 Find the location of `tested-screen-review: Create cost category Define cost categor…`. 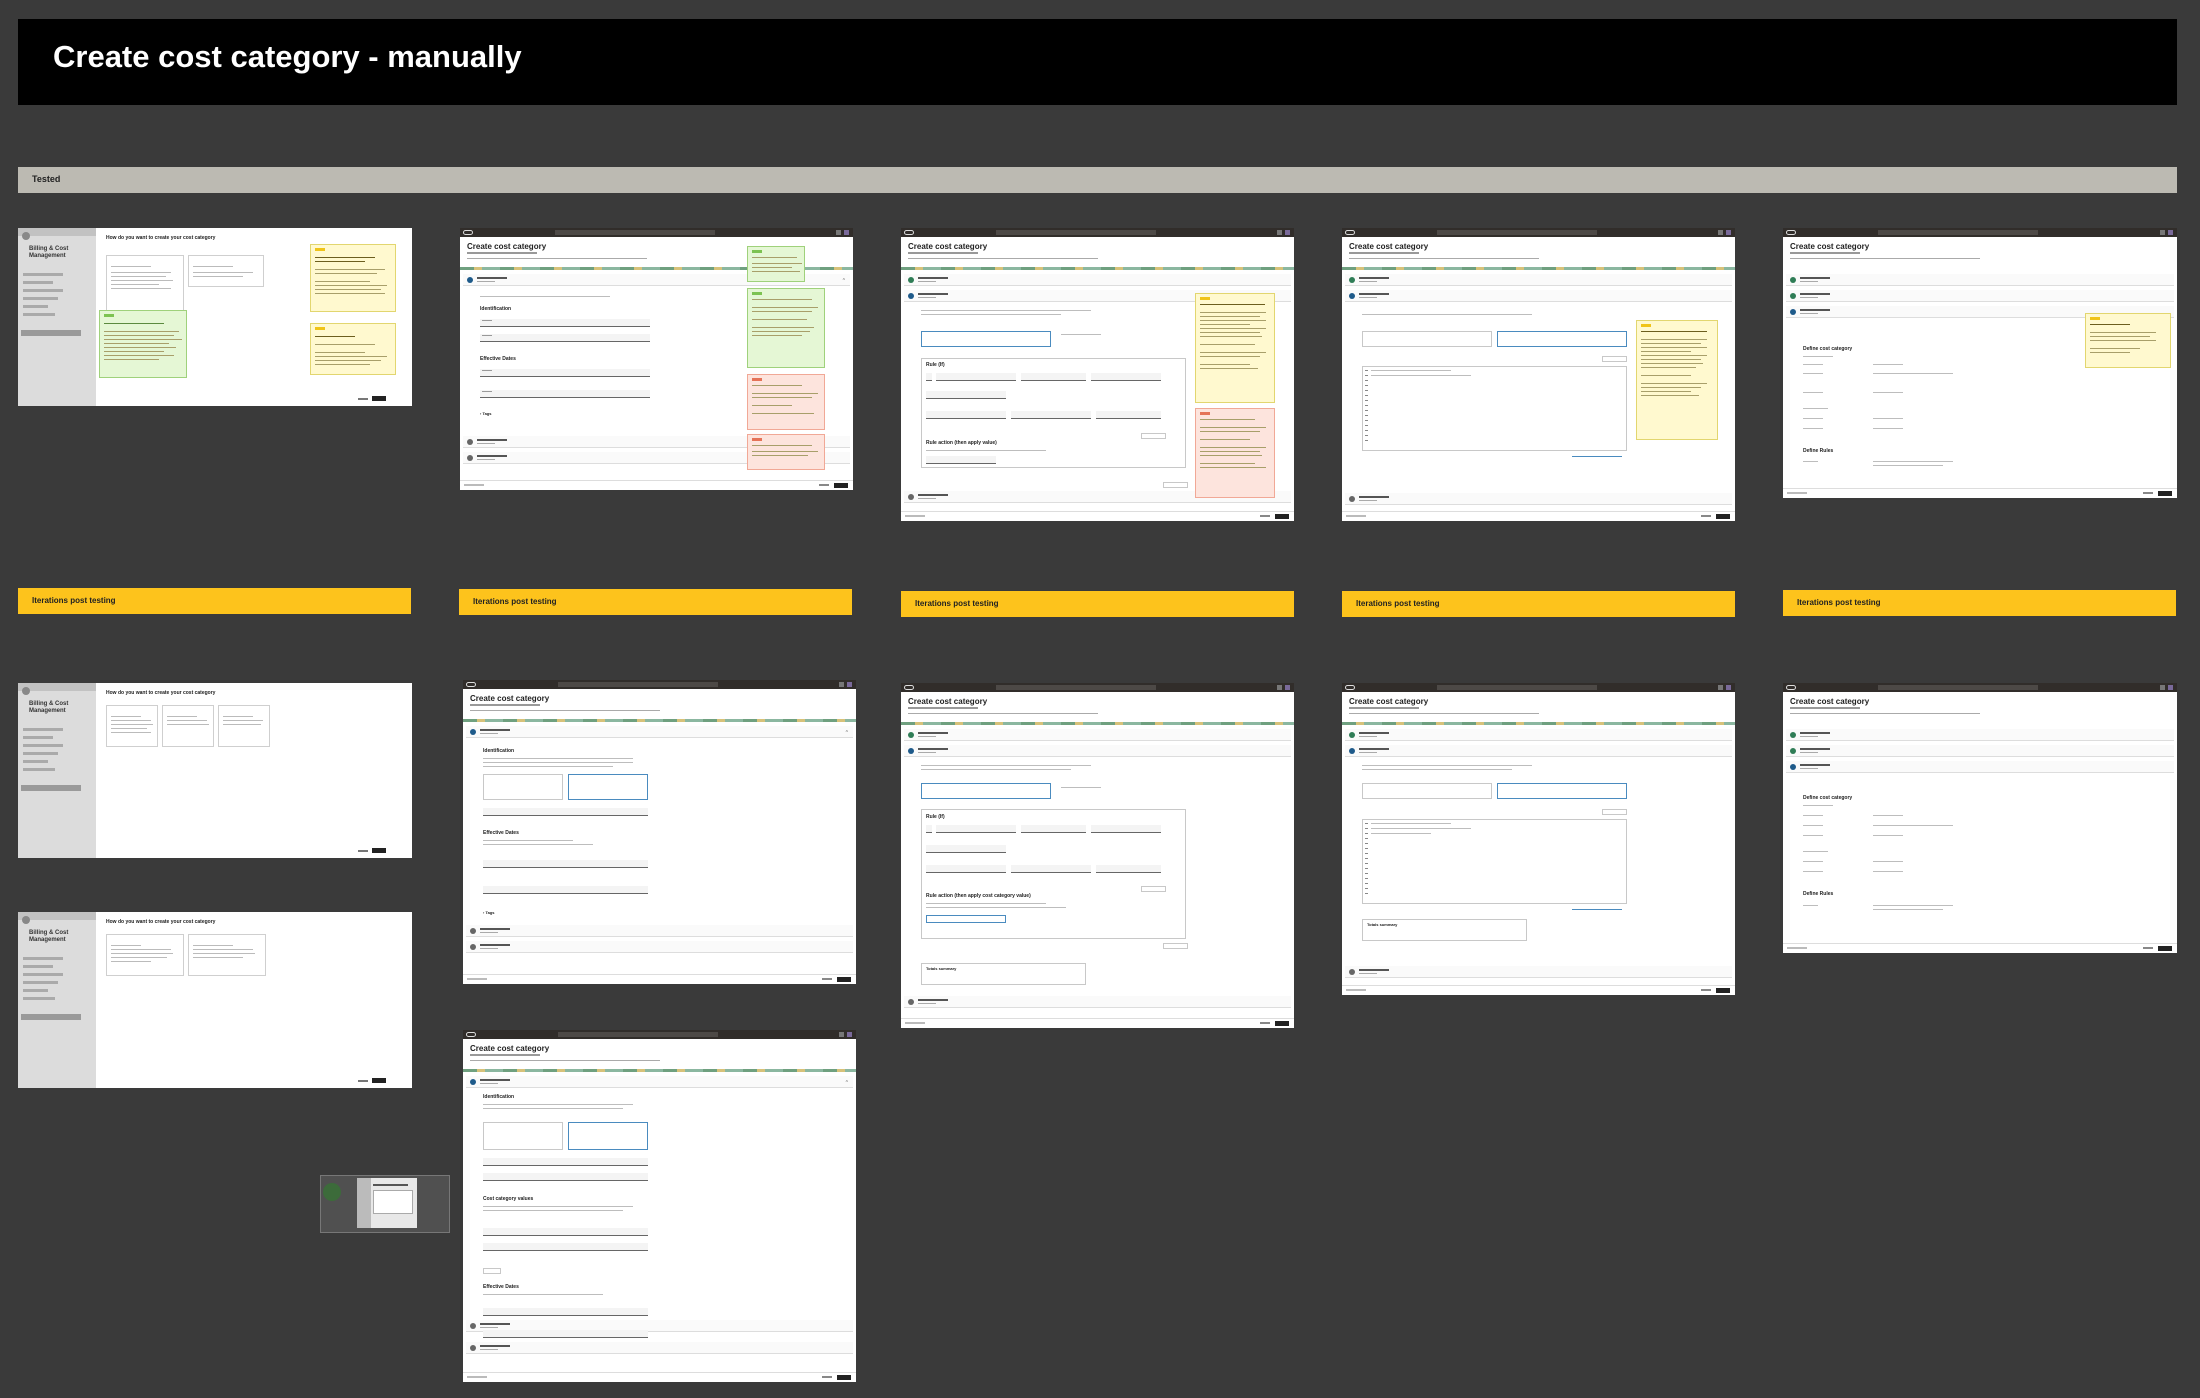

tested-screen-review: Create cost category Define cost categor… is located at coordinates (1980, 363).